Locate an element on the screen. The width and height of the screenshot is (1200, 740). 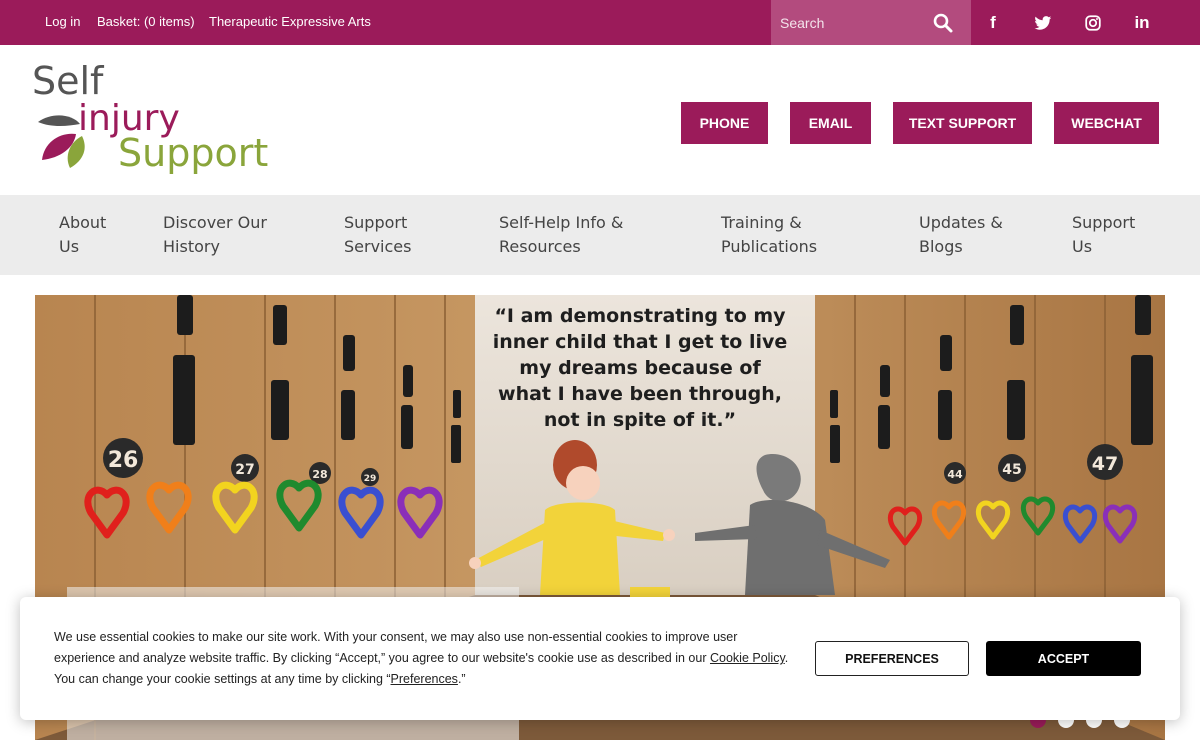
search-input is located at coordinates (848, 22).